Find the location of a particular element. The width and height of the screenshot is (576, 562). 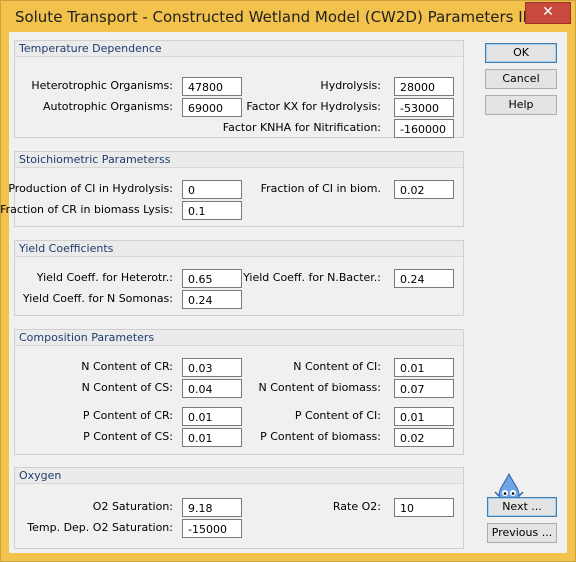

ok-button: OK is located at coordinates (521, 53).